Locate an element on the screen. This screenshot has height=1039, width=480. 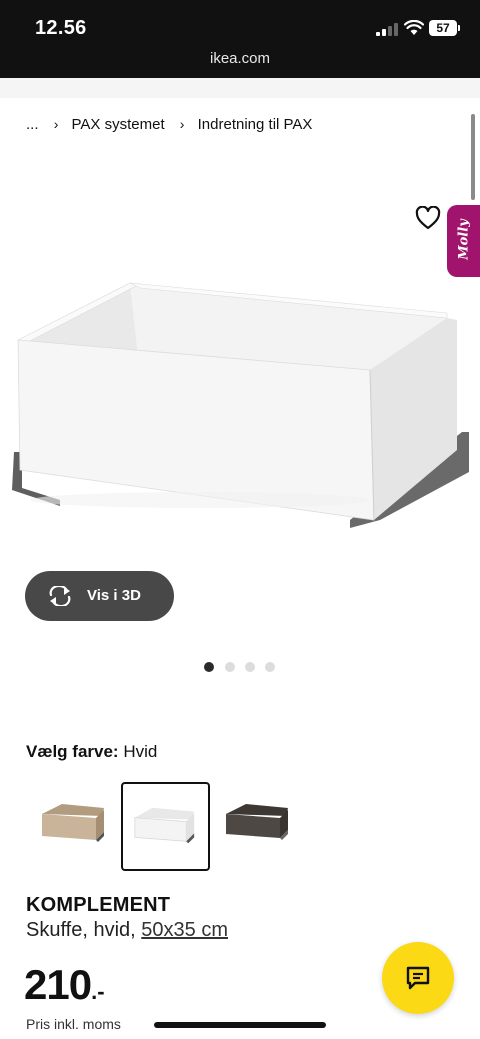
color-swatch-white is located at coordinates (165, 826).